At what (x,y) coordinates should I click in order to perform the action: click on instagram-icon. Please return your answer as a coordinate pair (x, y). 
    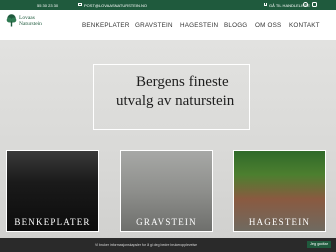
    Looking at the image, I should click on (314, 4).